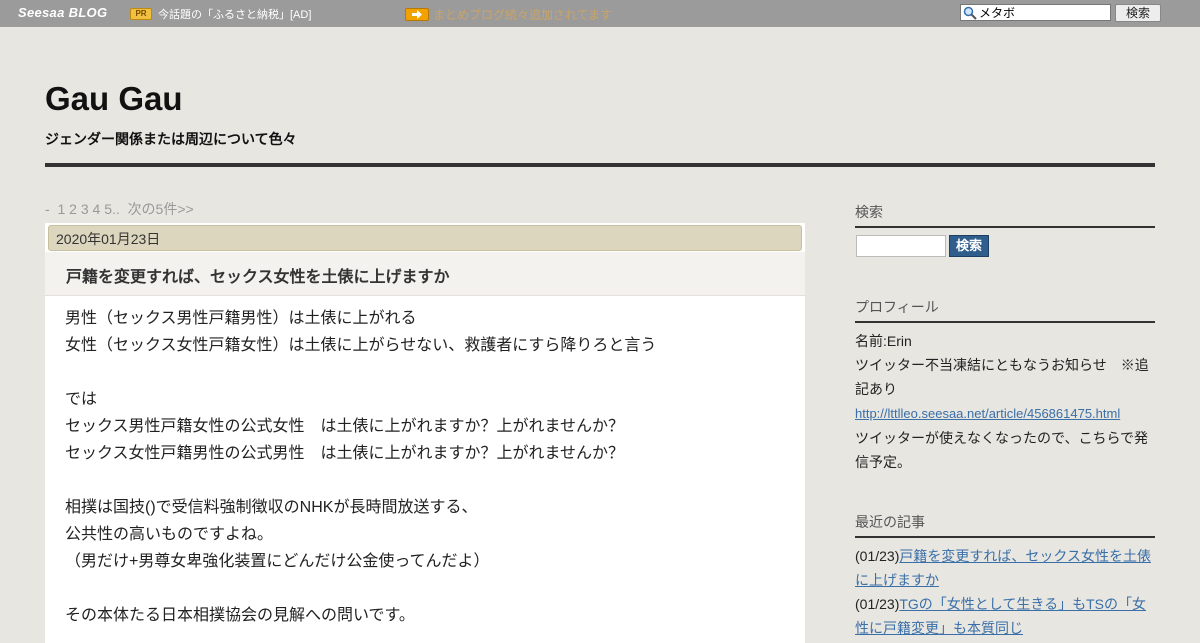 The image size is (1200, 643). I want to click on notice-link: まとめブログ続々追加されてます, so click(522, 14).